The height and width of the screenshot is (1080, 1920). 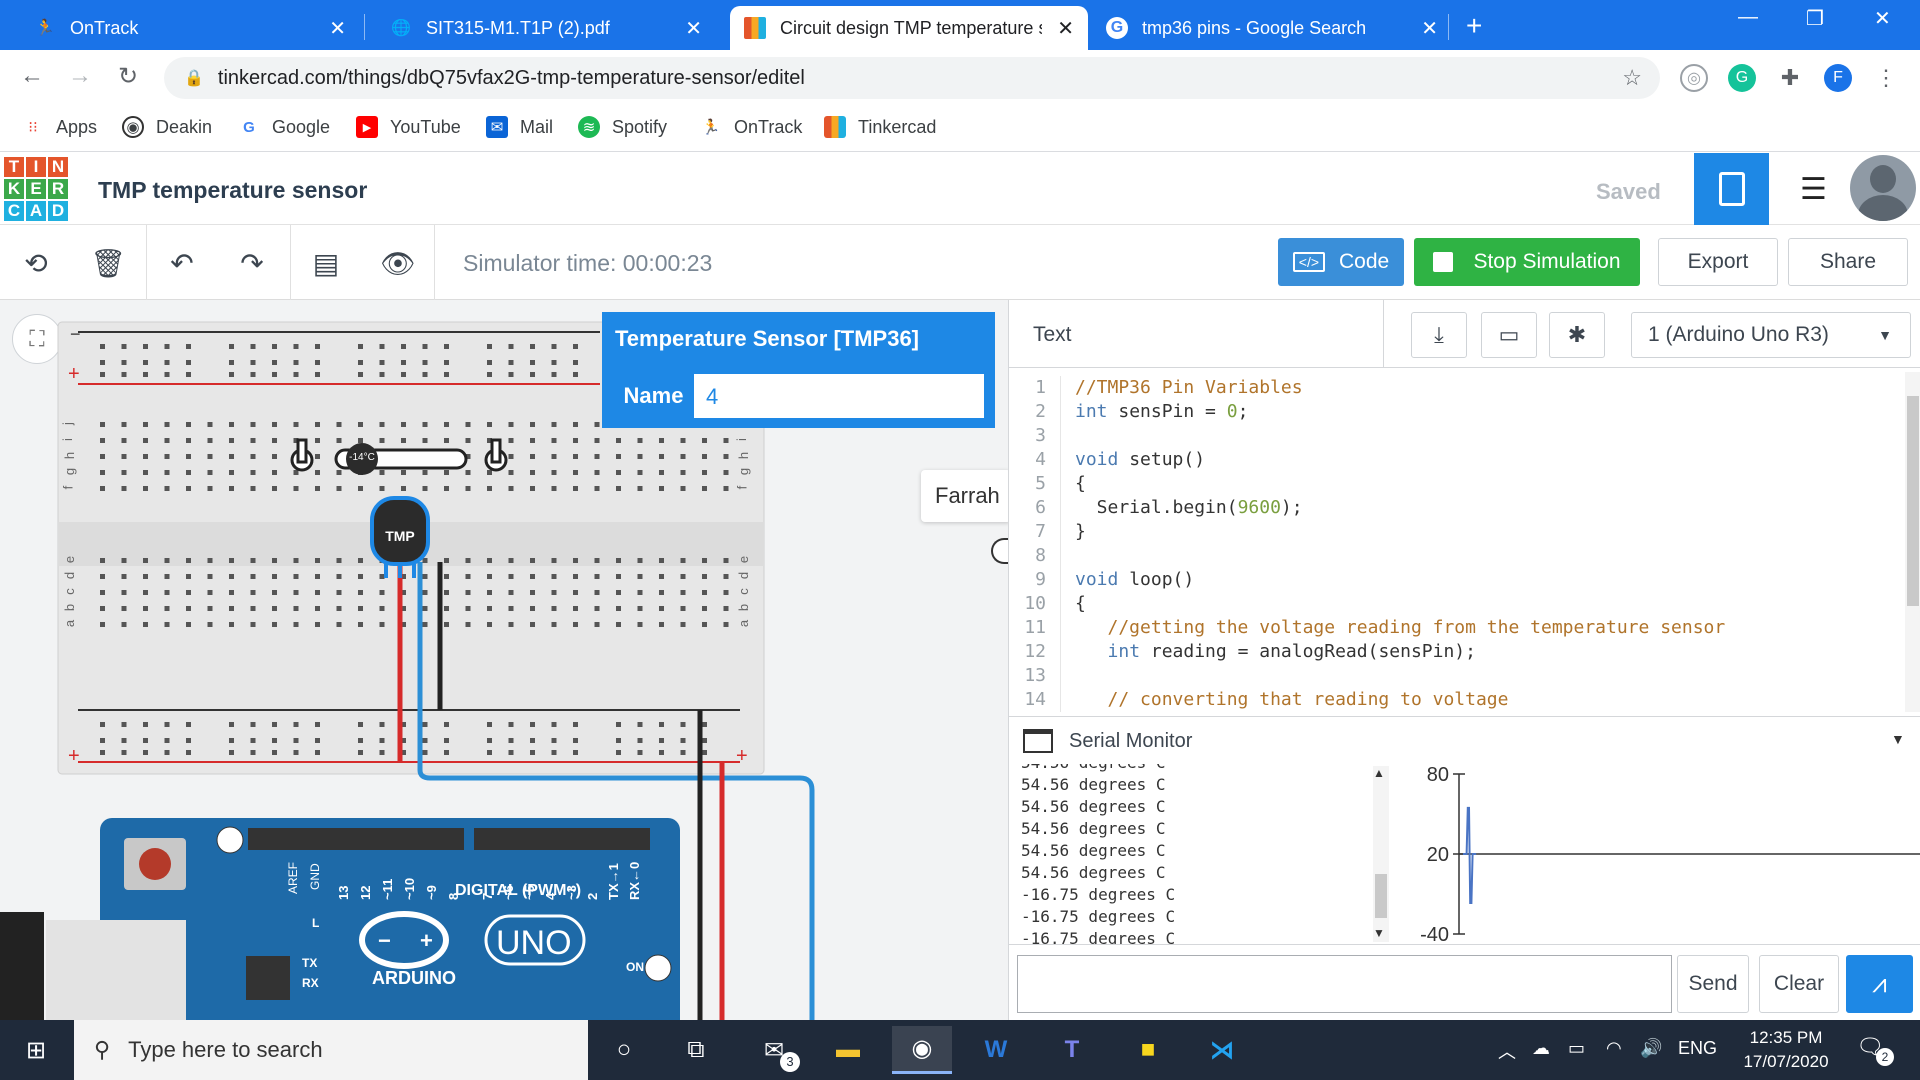 What do you see at coordinates (712, 397) in the screenshot?
I see `name-field-input: 4` at bounding box center [712, 397].